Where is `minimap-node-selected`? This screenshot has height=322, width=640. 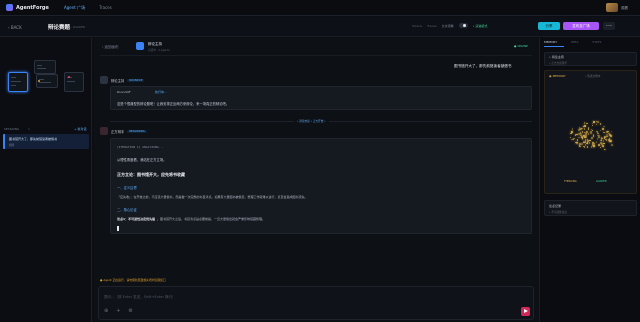 minimap-node-selected is located at coordinates (18, 82).